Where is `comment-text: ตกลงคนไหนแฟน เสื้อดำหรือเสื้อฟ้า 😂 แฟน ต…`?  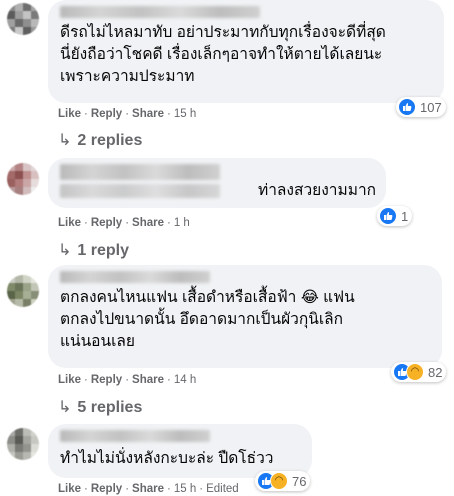 comment-text: ตกลงคนไหนแฟน เสื้อดำหรือเสื้อฟ้า 😂 แฟน ต… is located at coordinates (207, 319).